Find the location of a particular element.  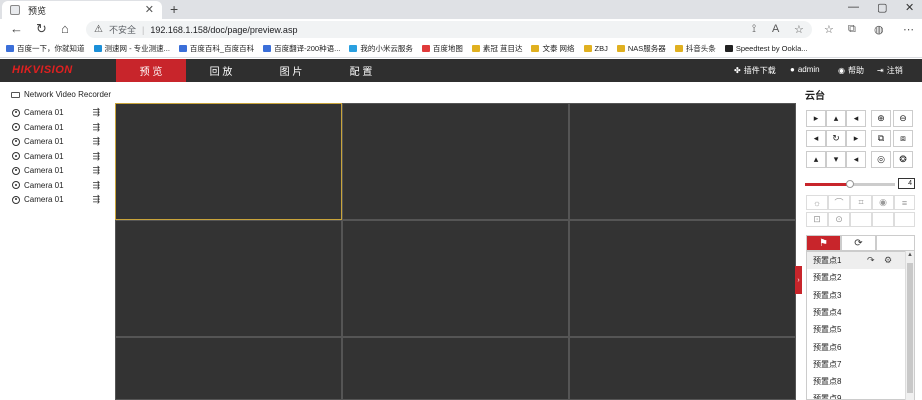

nav-playback: 回 放 is located at coordinates (221, 70).